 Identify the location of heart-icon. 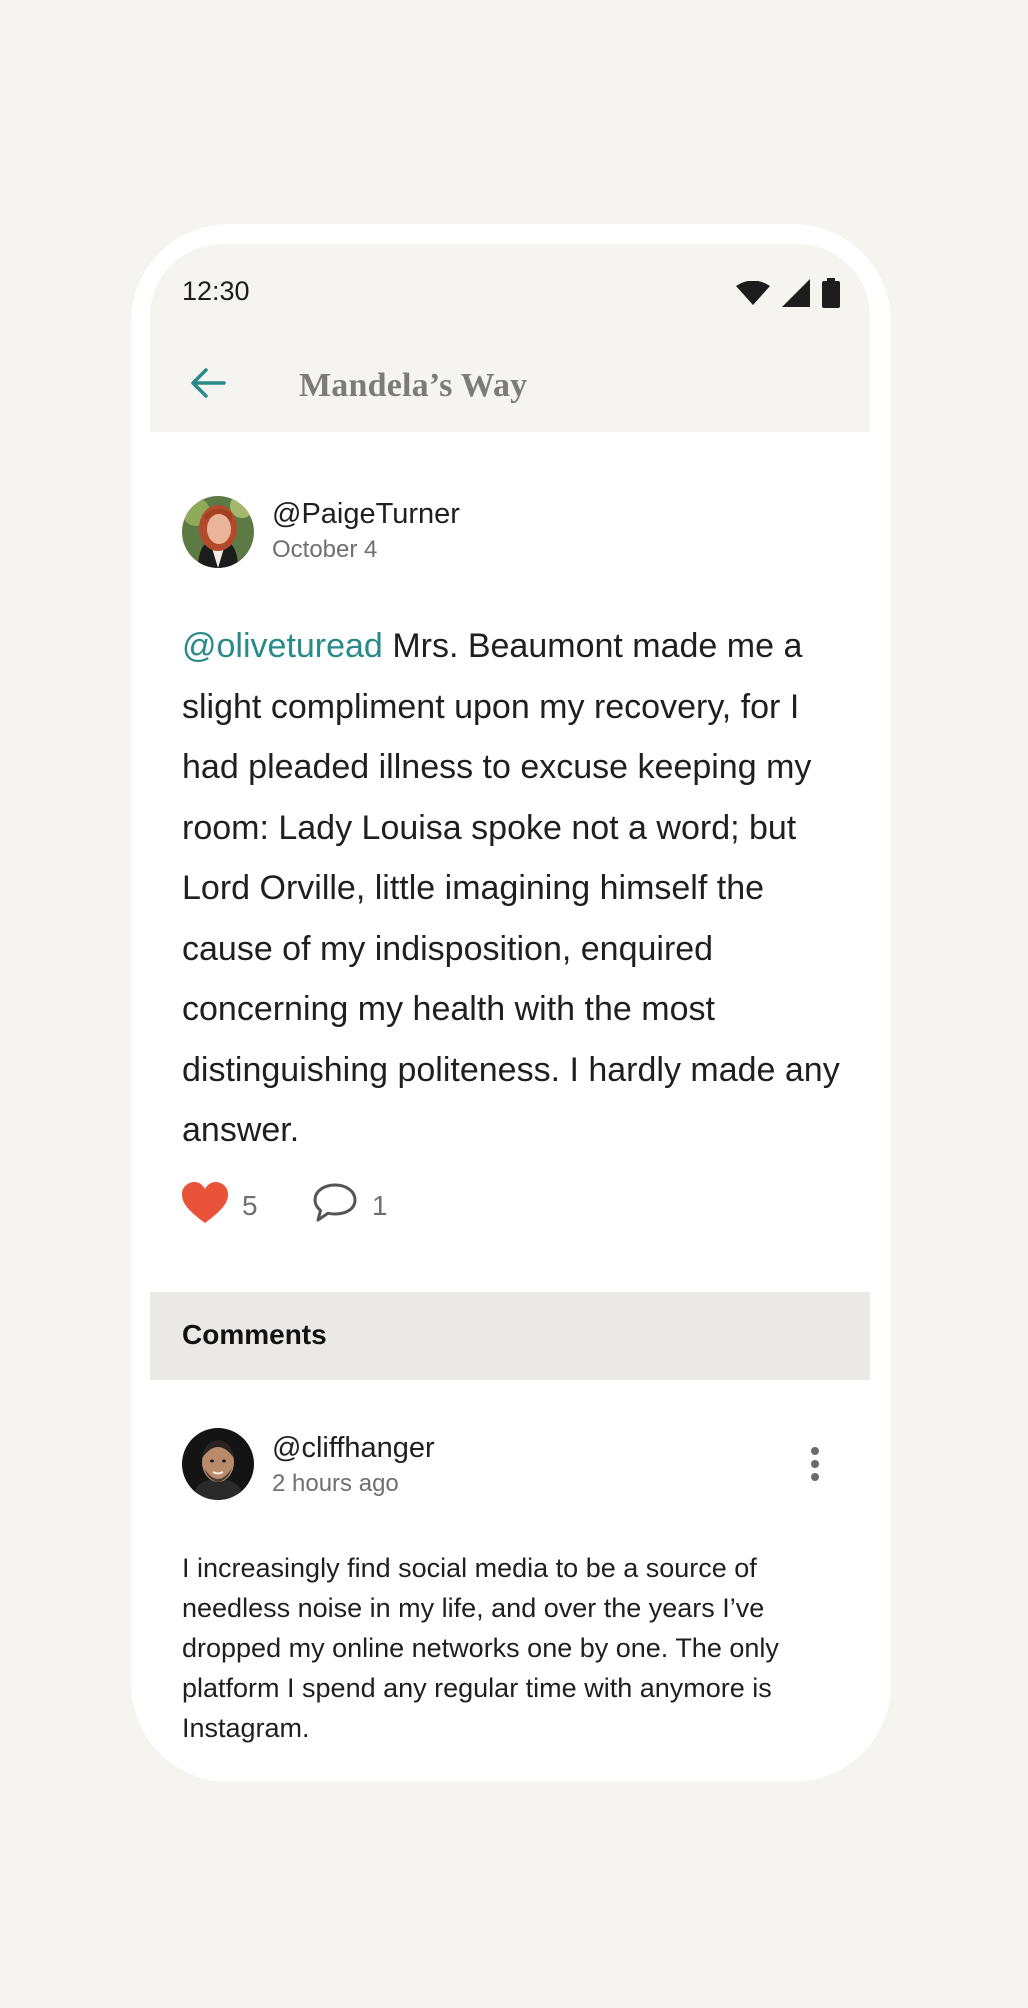
(205, 1205).